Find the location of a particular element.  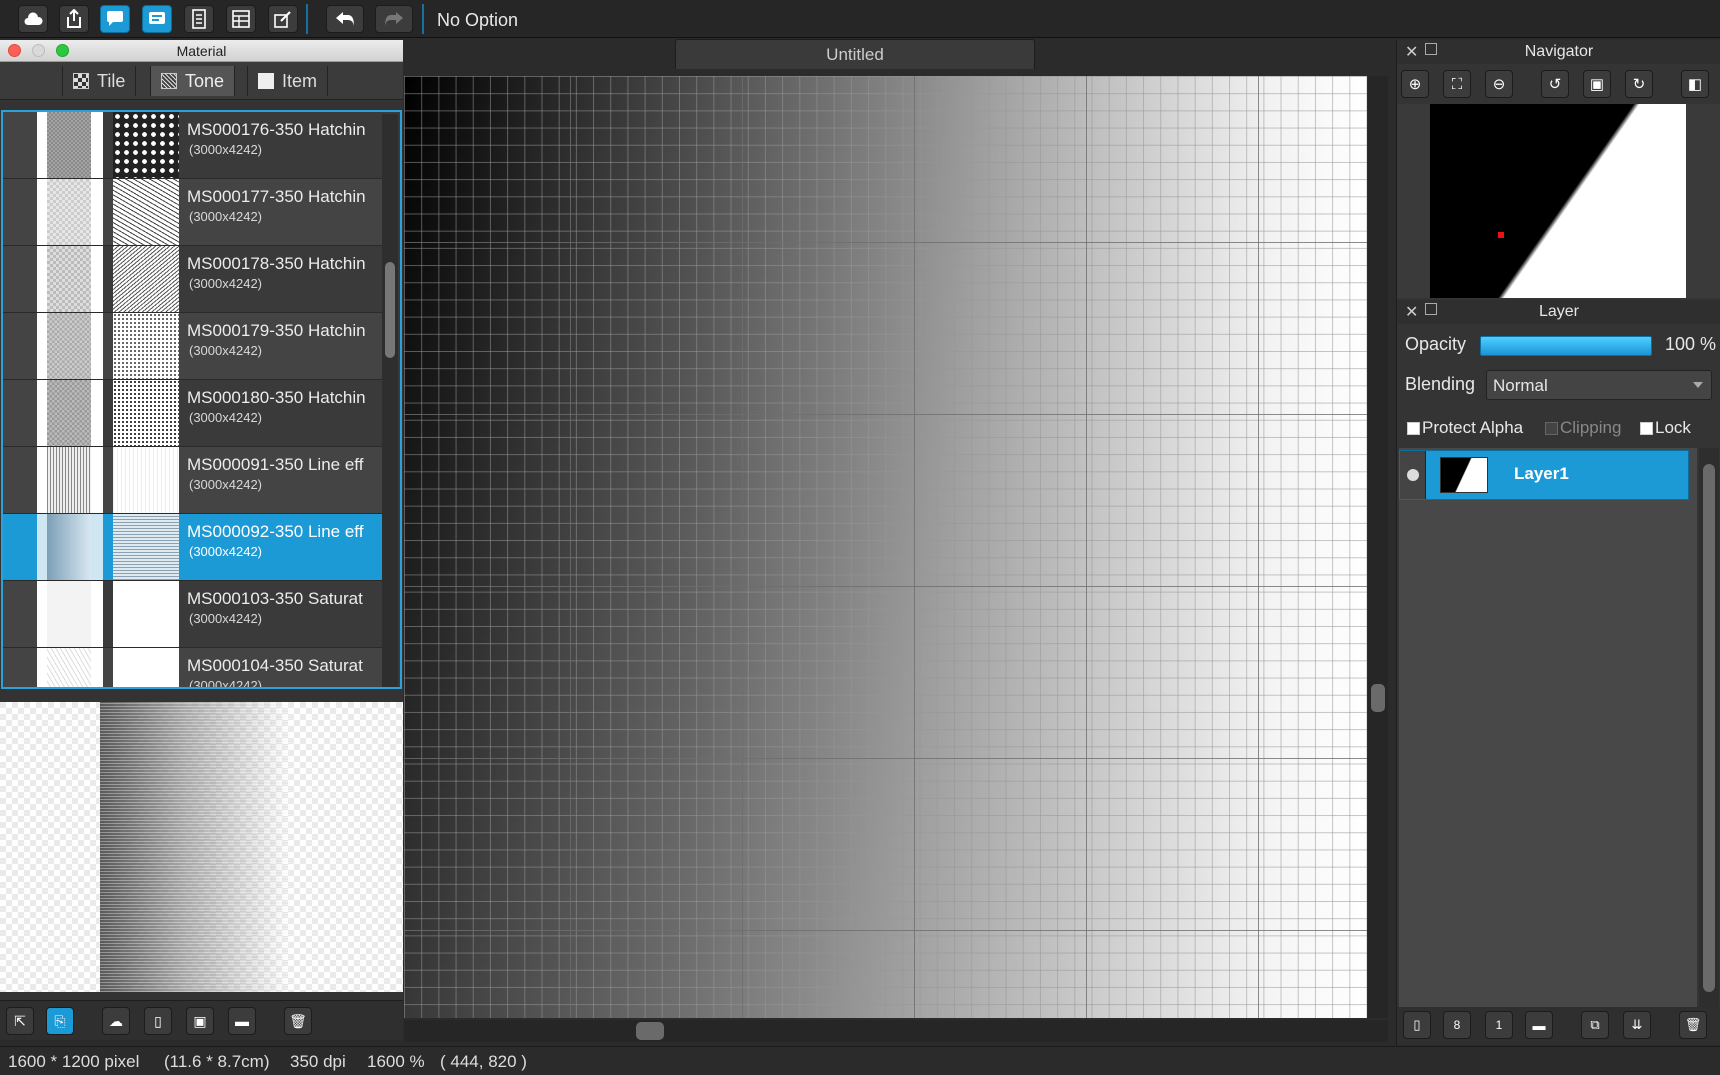

undo-button is located at coordinates (345, 19).